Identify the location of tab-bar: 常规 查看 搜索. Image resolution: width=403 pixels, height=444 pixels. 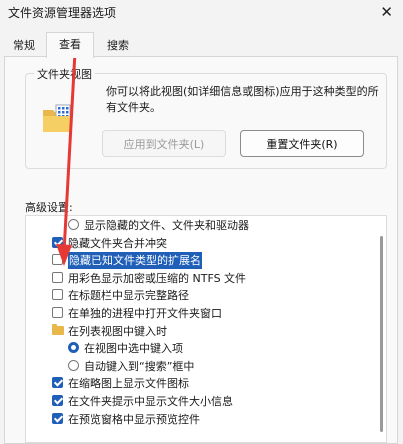
(201, 45).